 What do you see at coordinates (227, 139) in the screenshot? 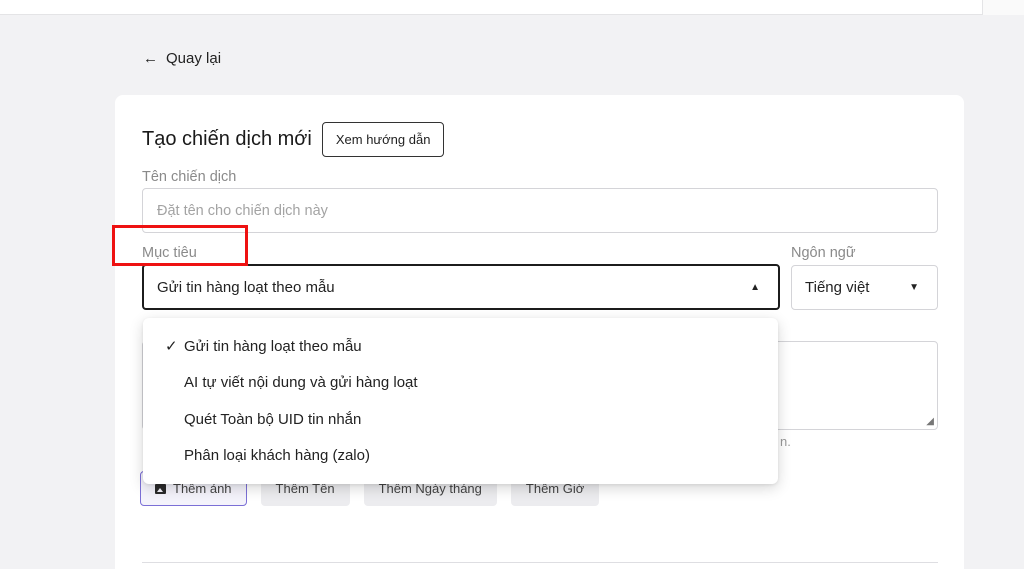
I see `page-title: Tạo chiến dịch mới` at bounding box center [227, 139].